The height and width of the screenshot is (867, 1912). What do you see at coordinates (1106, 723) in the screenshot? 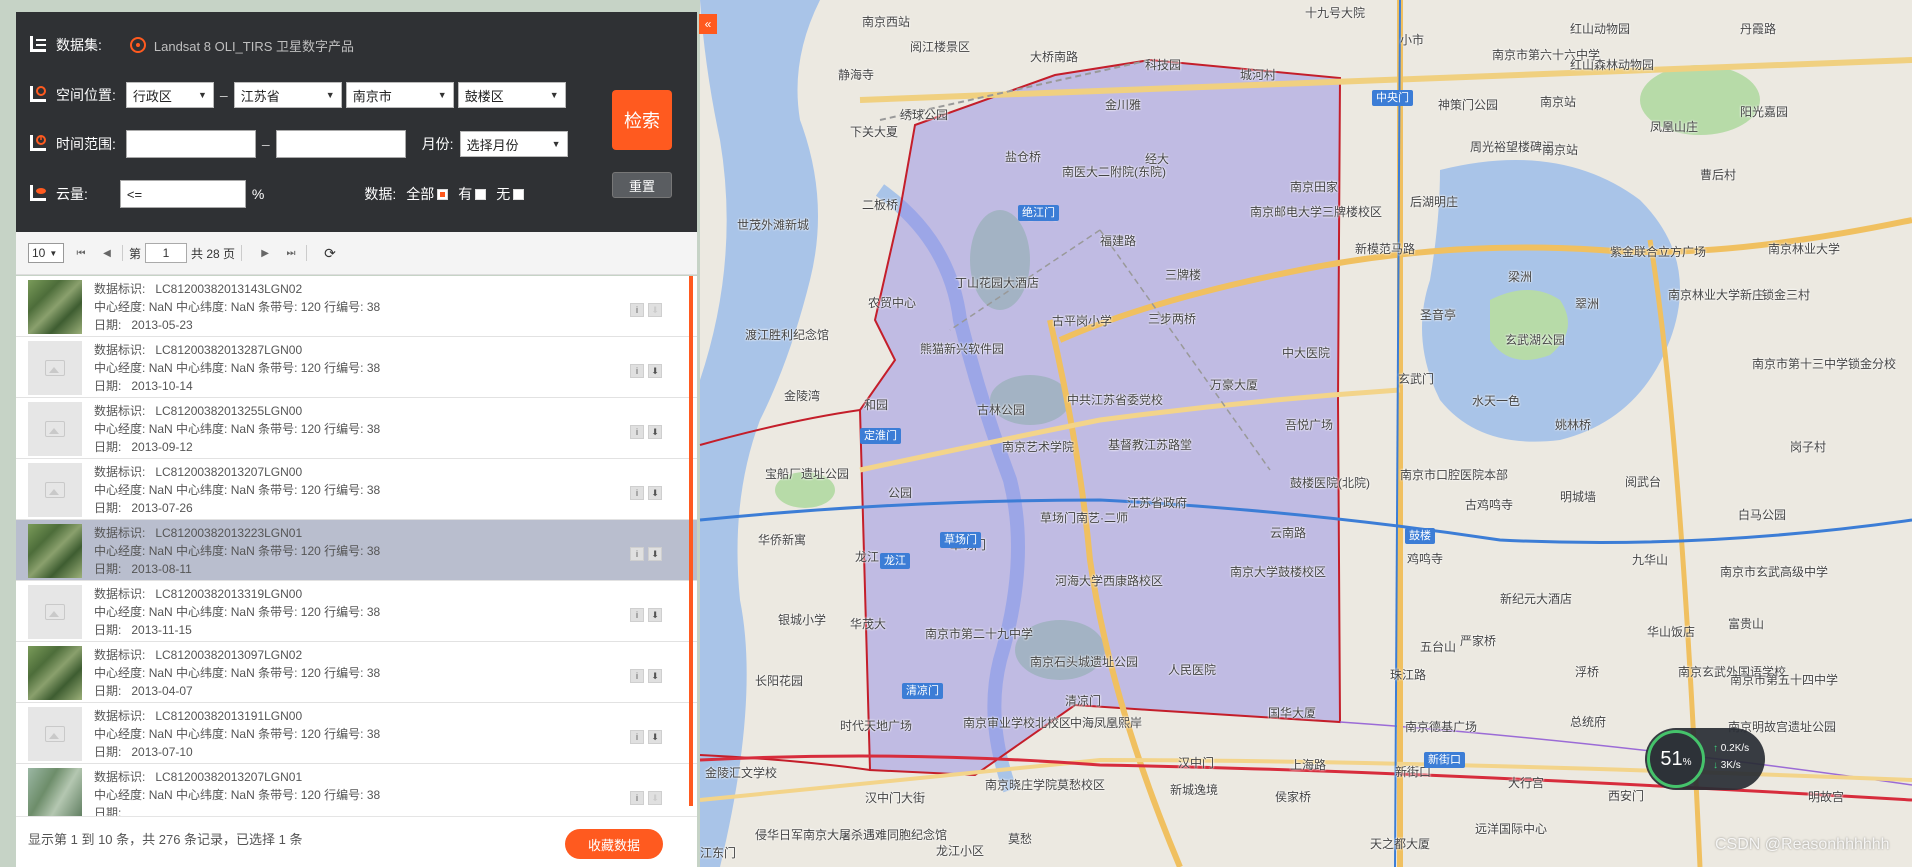
I see `map-place-label: 中海凤凰熙岸` at bounding box center [1106, 723].